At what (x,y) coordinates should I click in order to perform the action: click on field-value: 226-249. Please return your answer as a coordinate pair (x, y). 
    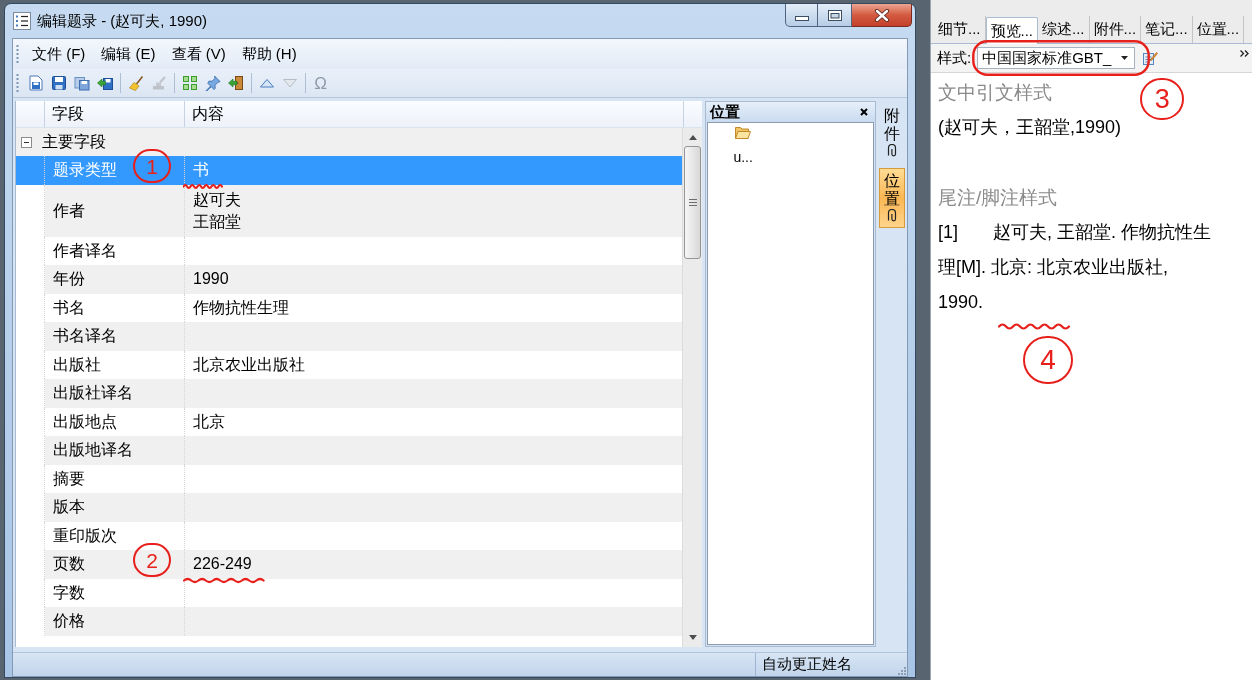
    Looking at the image, I should click on (222, 564).